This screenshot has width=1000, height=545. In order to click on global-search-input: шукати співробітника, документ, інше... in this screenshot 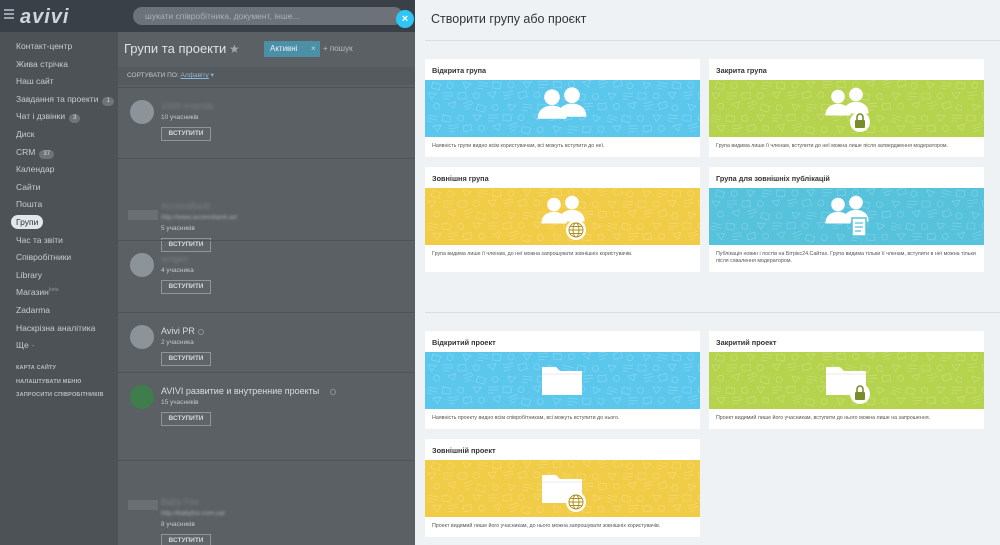, I will do `click(268, 16)`.